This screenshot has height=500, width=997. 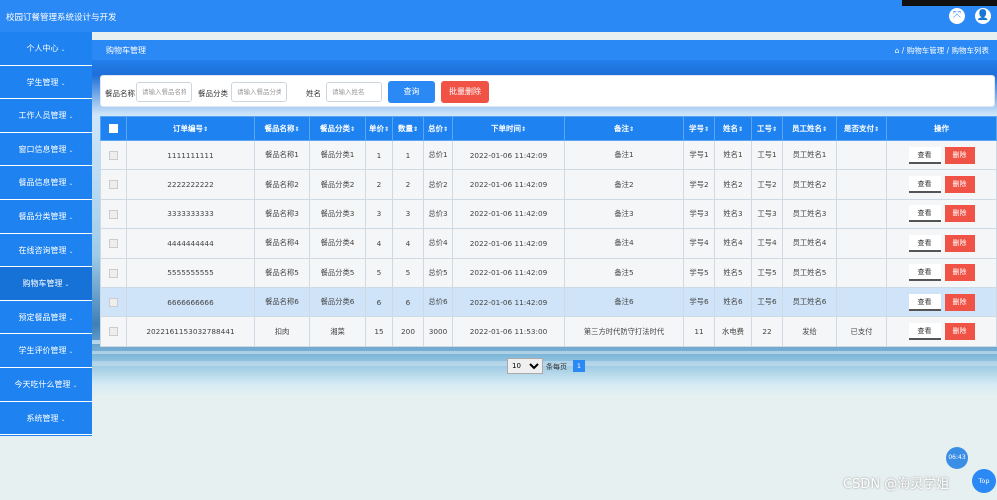 What do you see at coordinates (809, 331) in the screenshot?
I see `table-cell: 发给` at bounding box center [809, 331].